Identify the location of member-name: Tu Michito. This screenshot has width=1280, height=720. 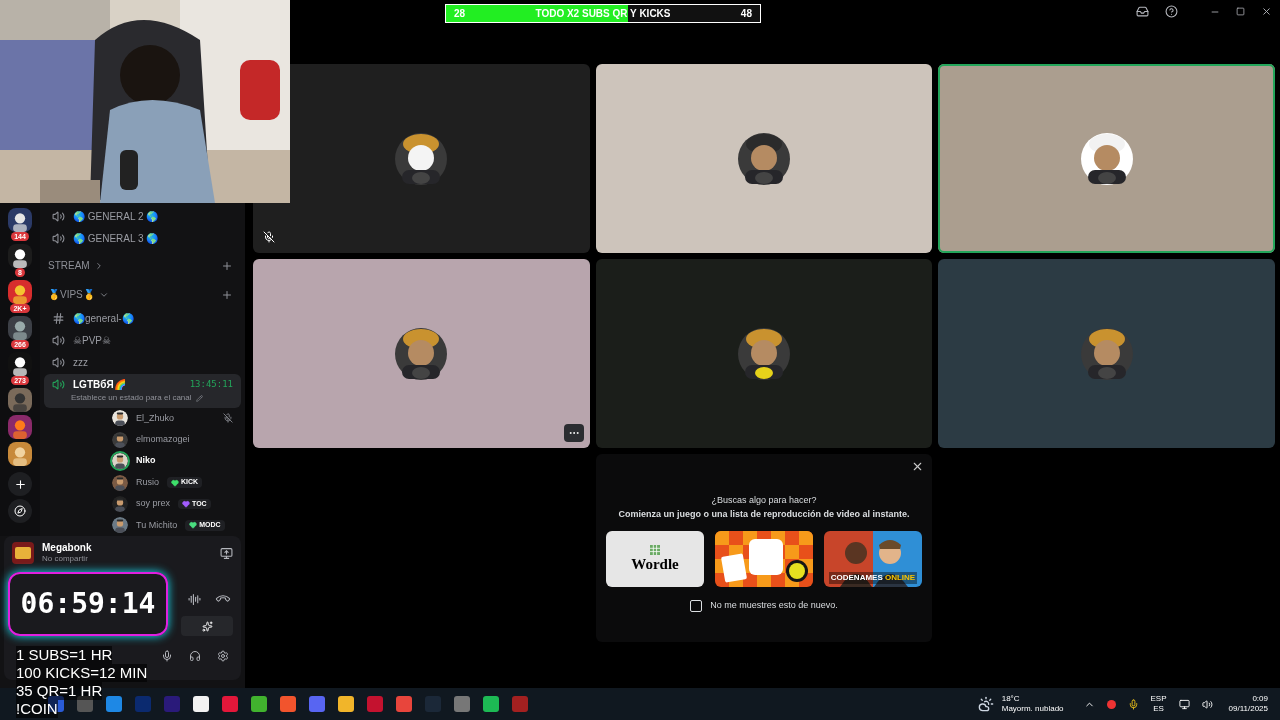
(157, 525).